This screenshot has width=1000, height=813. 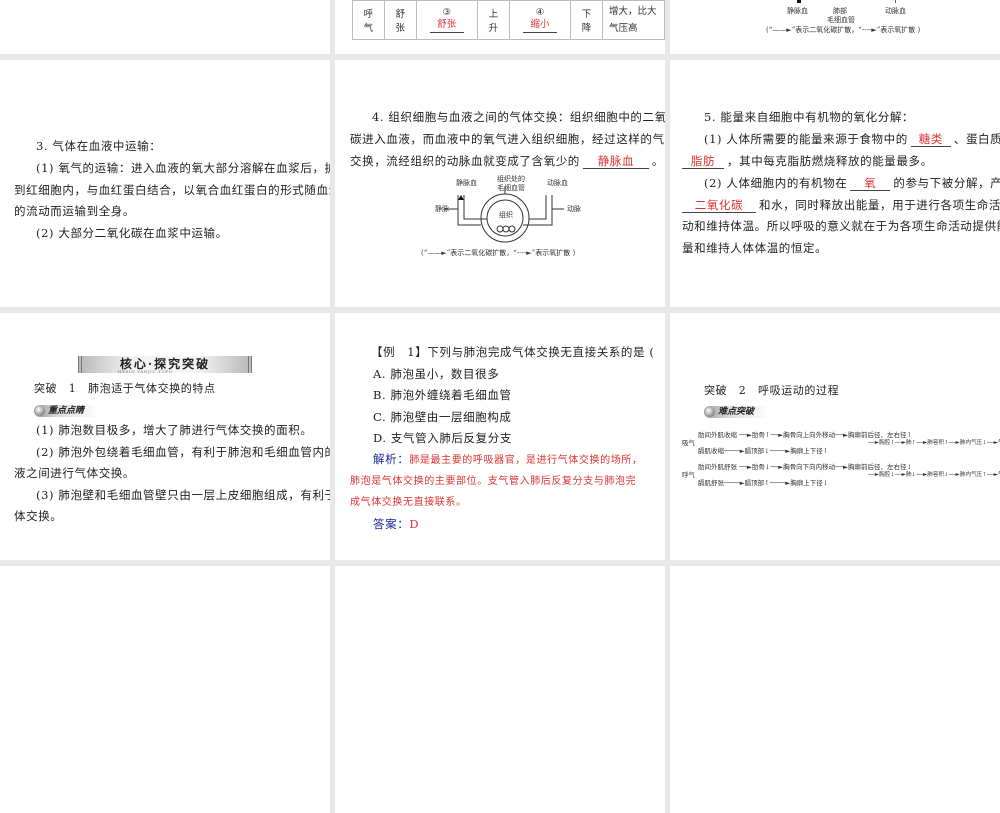 What do you see at coordinates (183, 495) in the screenshot?
I see `text-line: (3) 肺泡壁和毛细血管壁只由一层上皮细胞组成，有利于气` at bounding box center [183, 495].